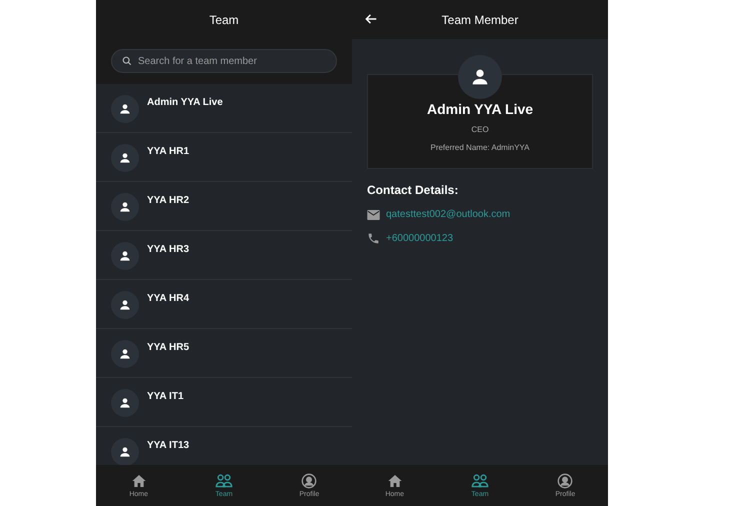  I want to click on preferred-name: Preferred Name: AdminYYA, so click(480, 147).